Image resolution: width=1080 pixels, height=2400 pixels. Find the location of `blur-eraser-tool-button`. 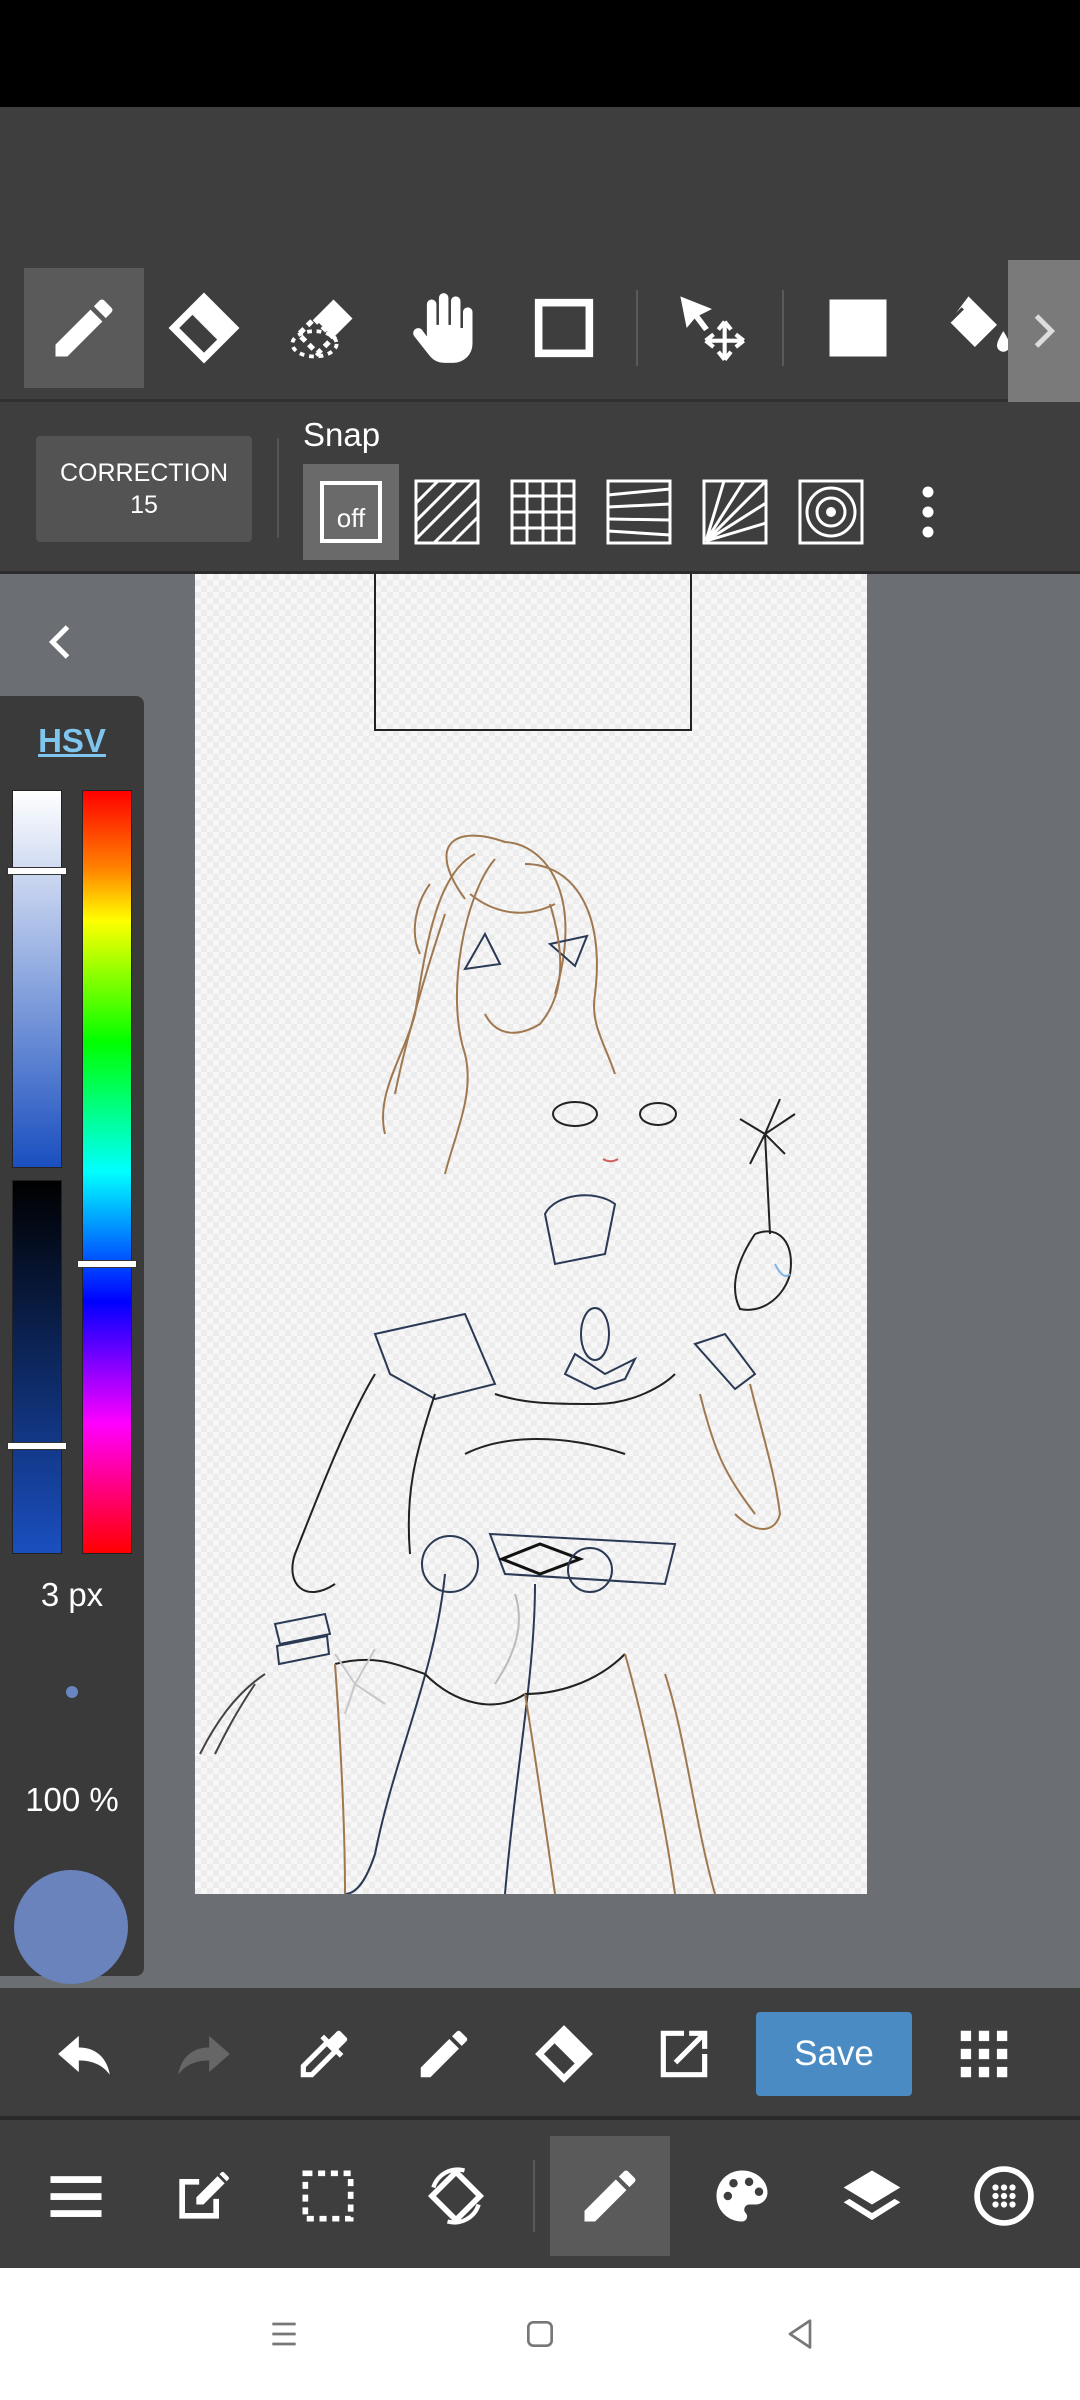

blur-eraser-tool-button is located at coordinates (324, 328).